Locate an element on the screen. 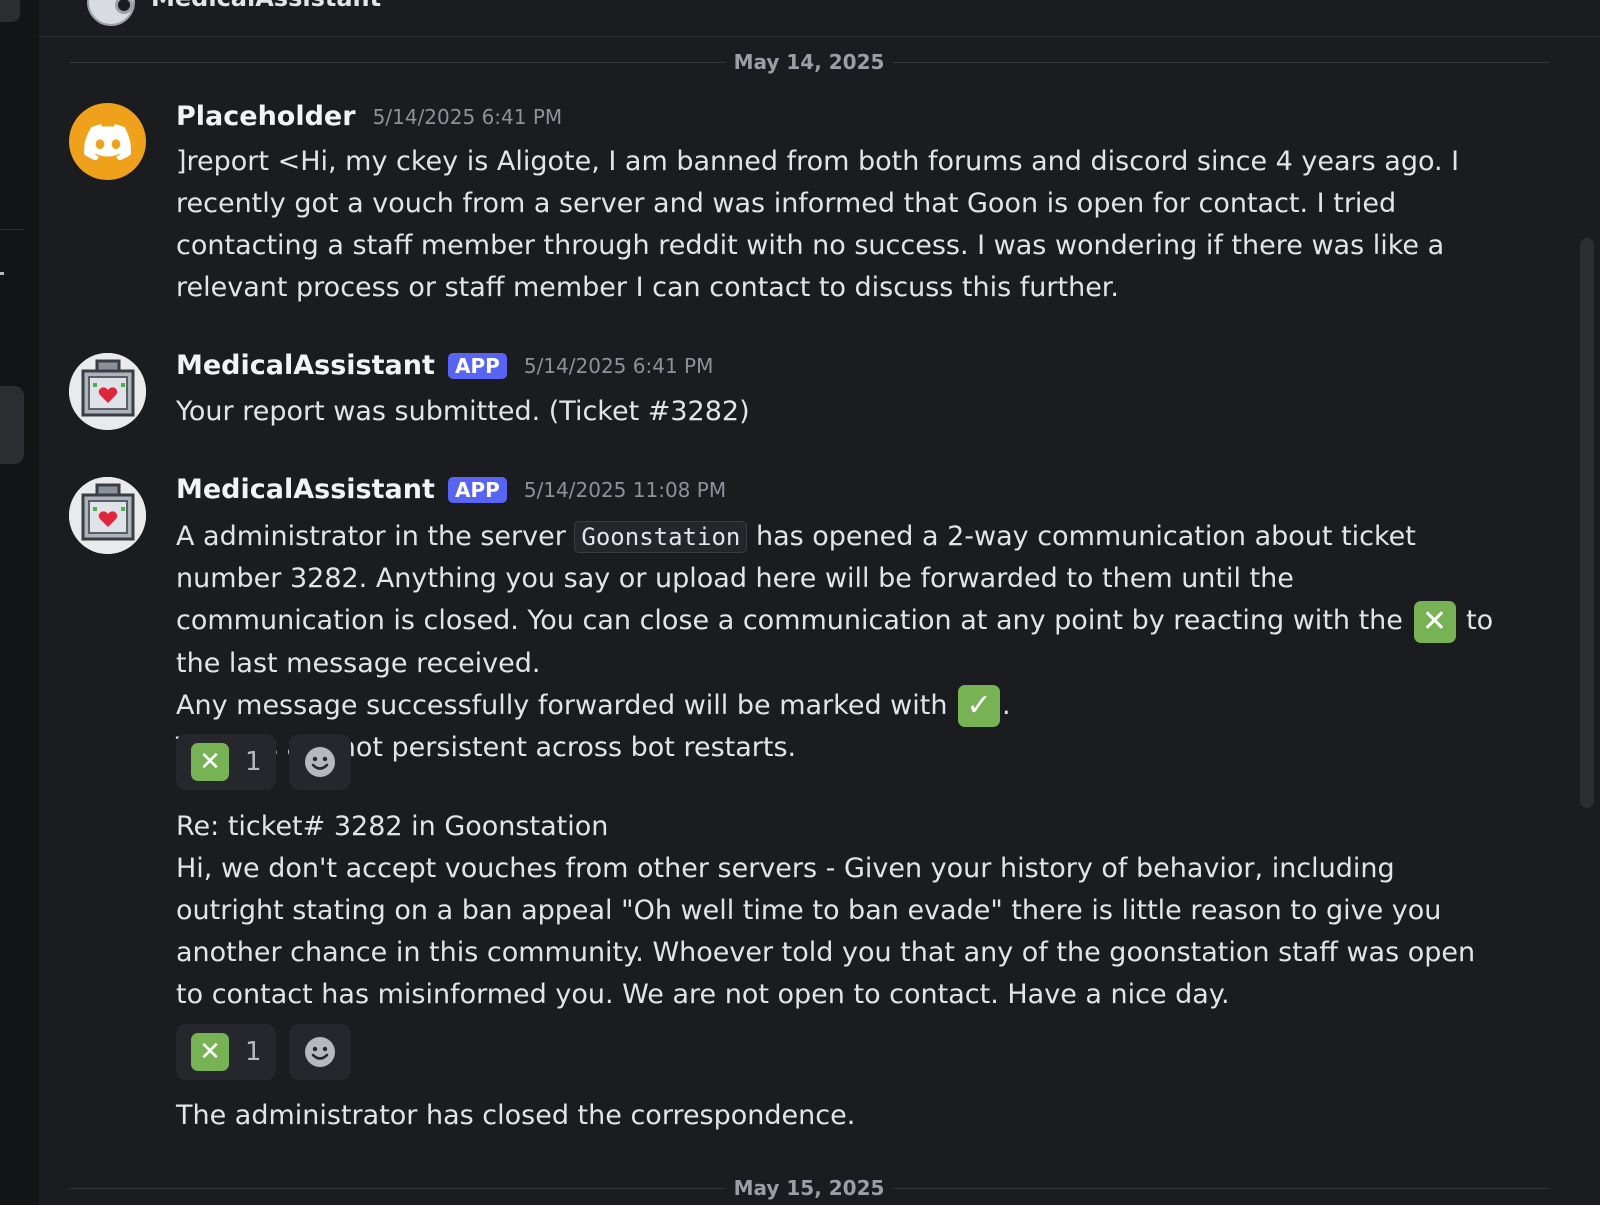  message-header: MedicalAssistant APP 5/14/2025 6:41 PM is located at coordinates (444, 365).